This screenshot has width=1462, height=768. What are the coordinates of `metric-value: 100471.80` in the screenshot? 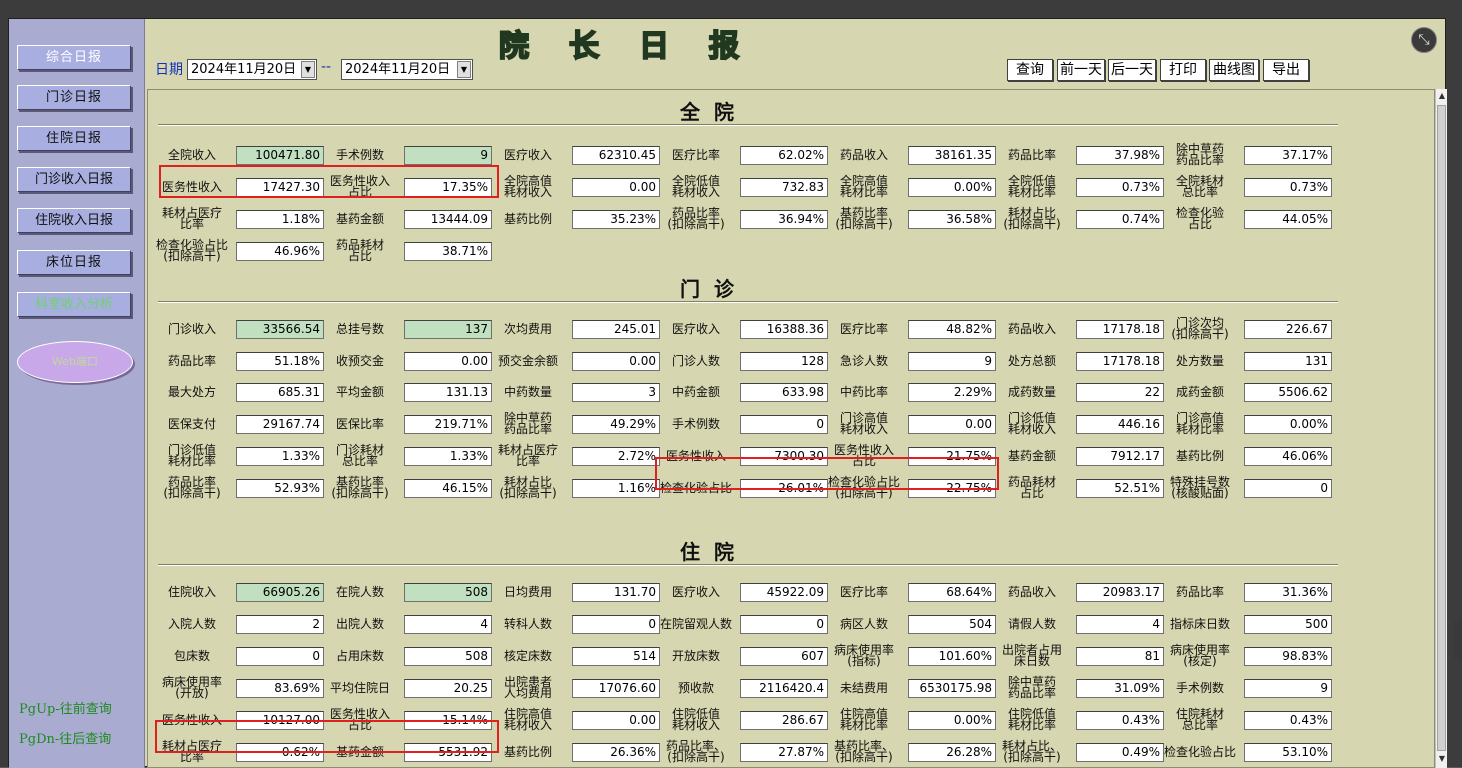 It's located at (280, 155).